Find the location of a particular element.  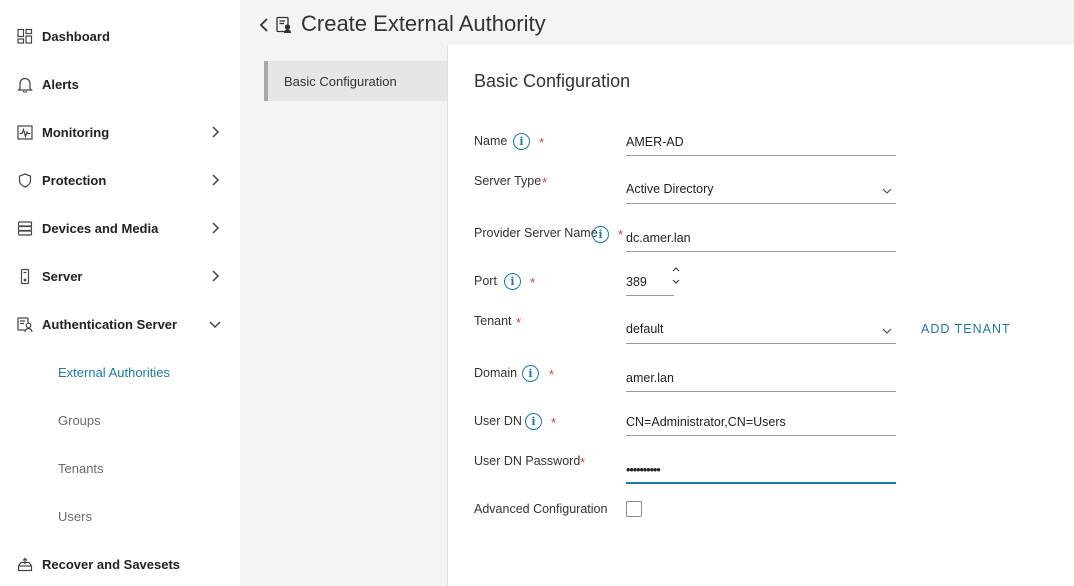

back-arrow-icon is located at coordinates (264, 25).